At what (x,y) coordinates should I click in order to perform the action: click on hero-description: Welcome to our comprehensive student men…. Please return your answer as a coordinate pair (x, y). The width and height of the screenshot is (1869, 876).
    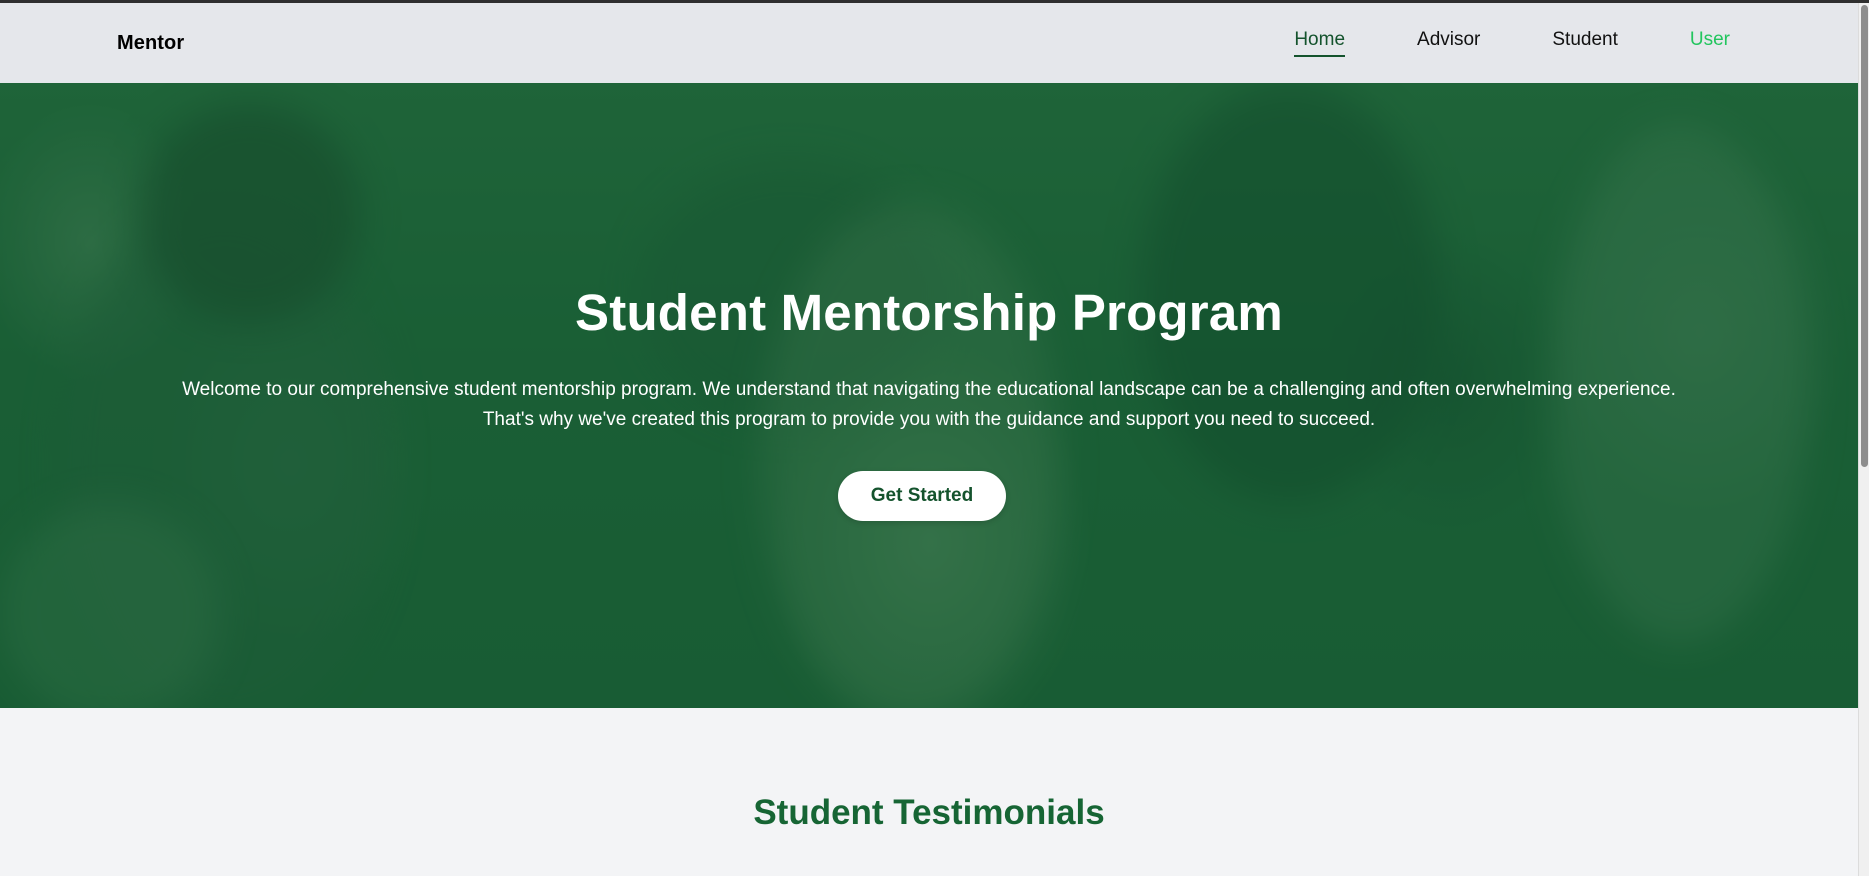
    Looking at the image, I should click on (929, 404).